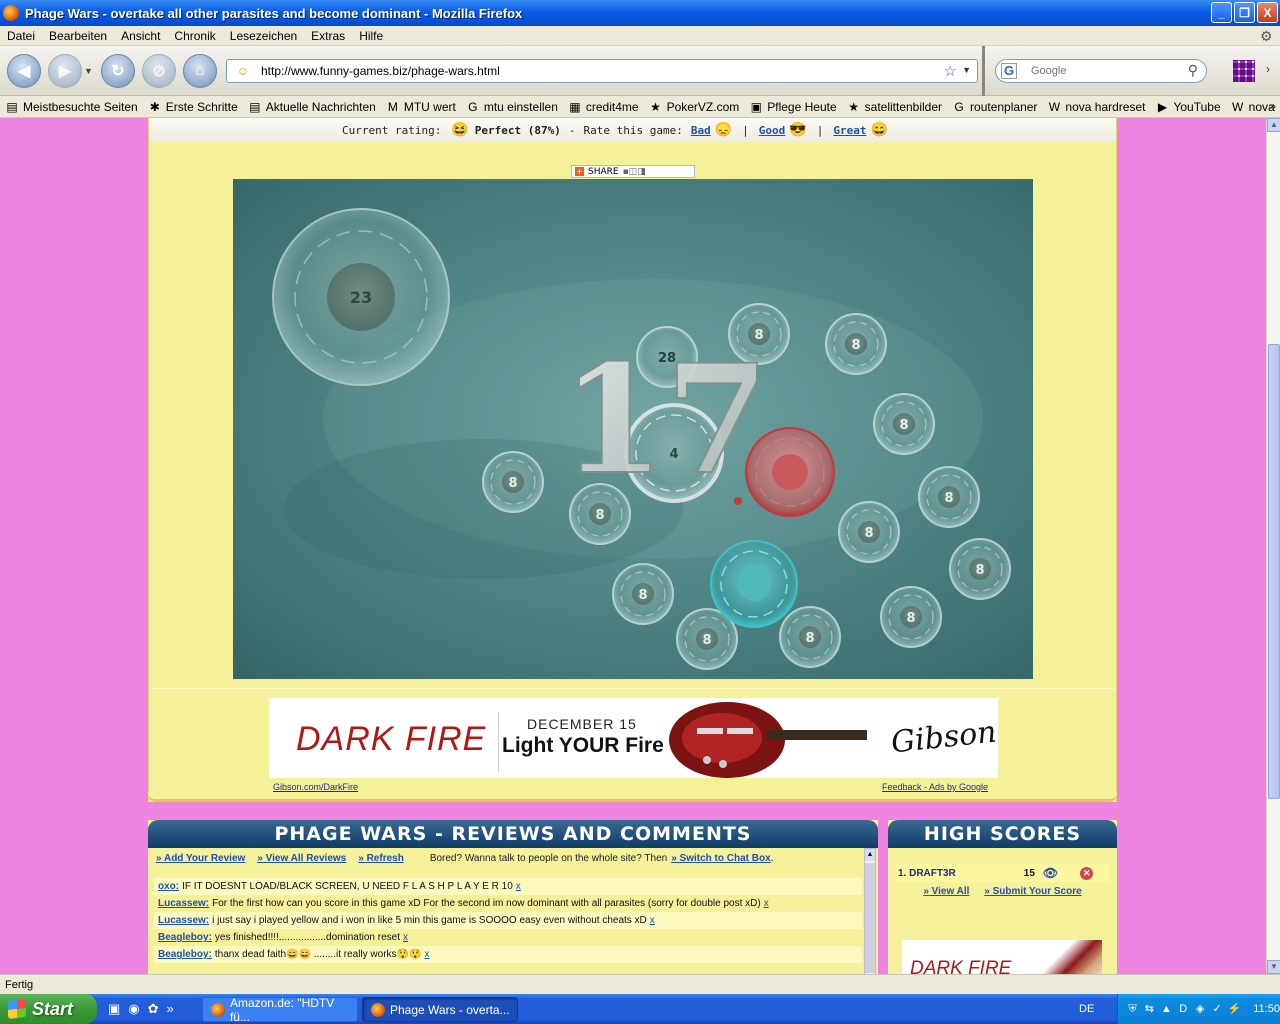 This screenshot has width=1280, height=1024. What do you see at coordinates (754, 584) in the screenshot?
I see `cell-enemy-cyan` at bounding box center [754, 584].